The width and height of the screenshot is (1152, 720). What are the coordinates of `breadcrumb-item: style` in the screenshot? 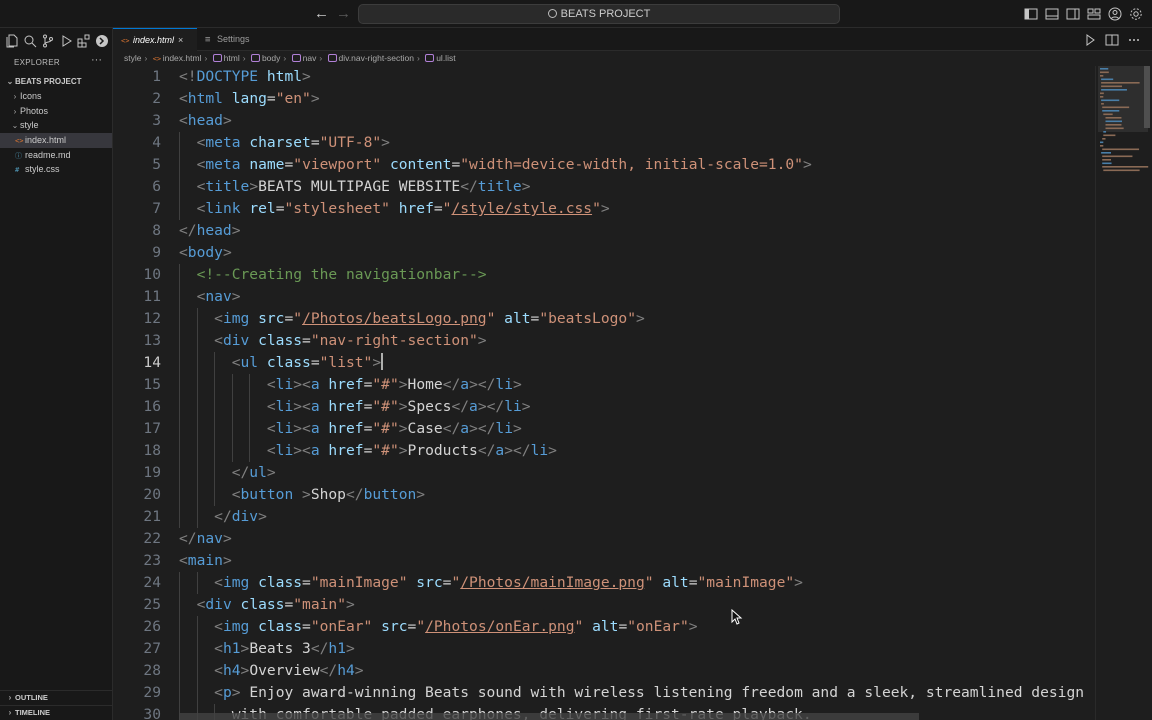 It's located at (132, 58).